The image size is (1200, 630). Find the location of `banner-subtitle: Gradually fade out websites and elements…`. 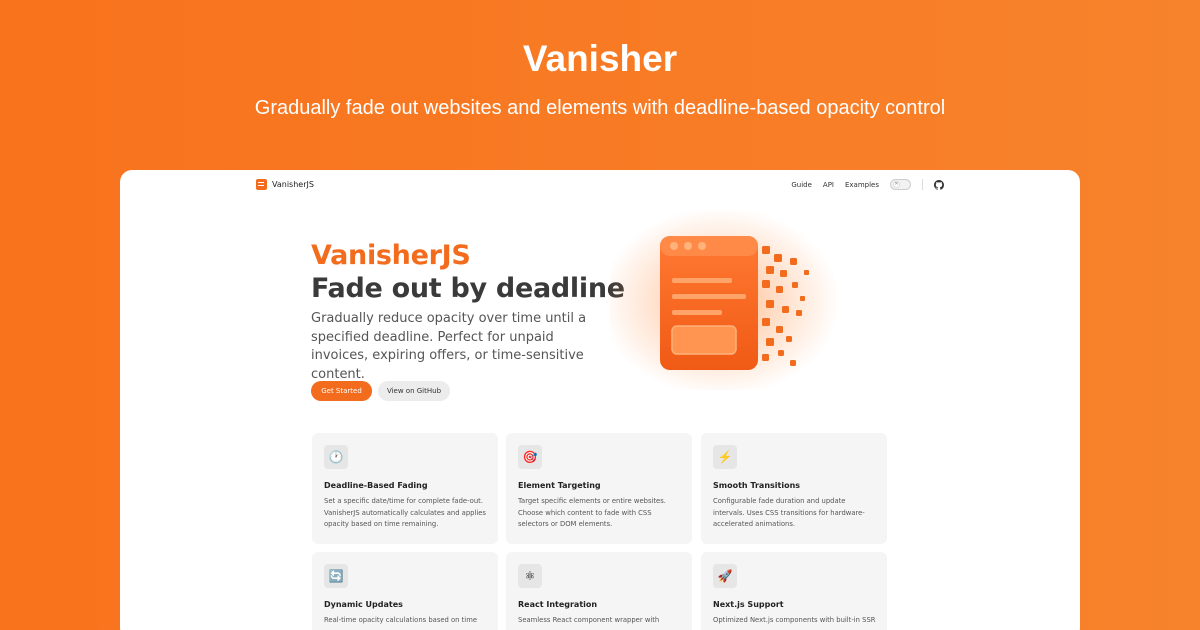

banner-subtitle: Gradually fade out websites and elements… is located at coordinates (600, 108).